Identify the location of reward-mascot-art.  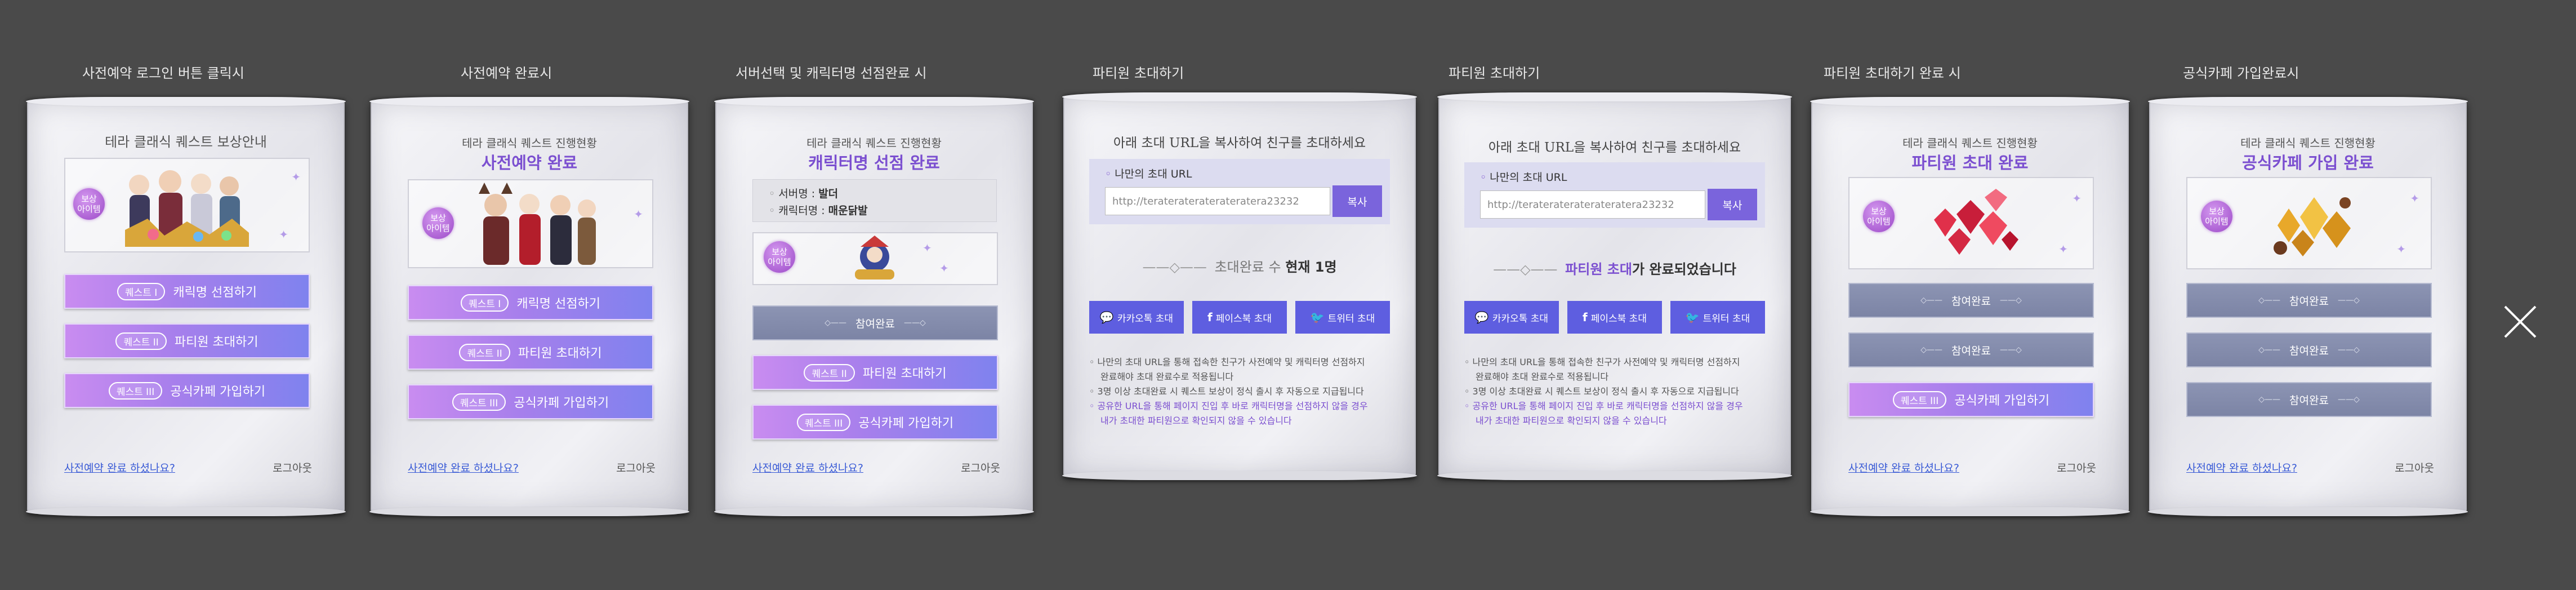
(874, 258).